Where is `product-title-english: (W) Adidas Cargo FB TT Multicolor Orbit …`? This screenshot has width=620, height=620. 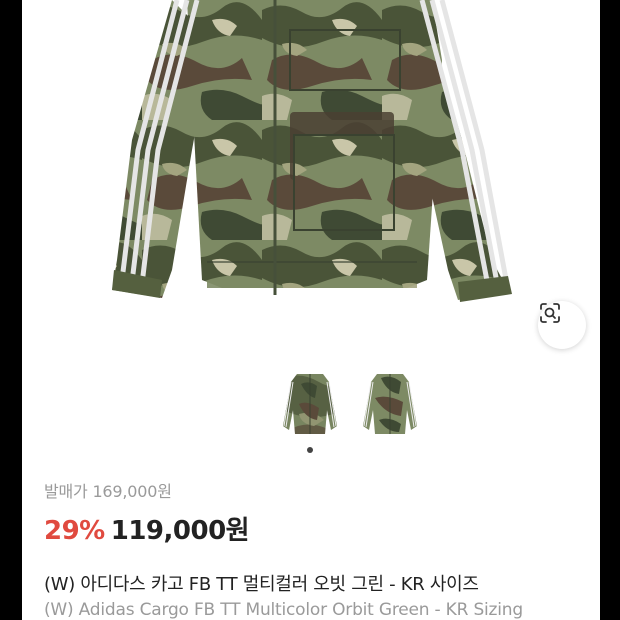 product-title-english: (W) Adidas Cargo FB TT Multicolor Orbit … is located at coordinates (283, 610).